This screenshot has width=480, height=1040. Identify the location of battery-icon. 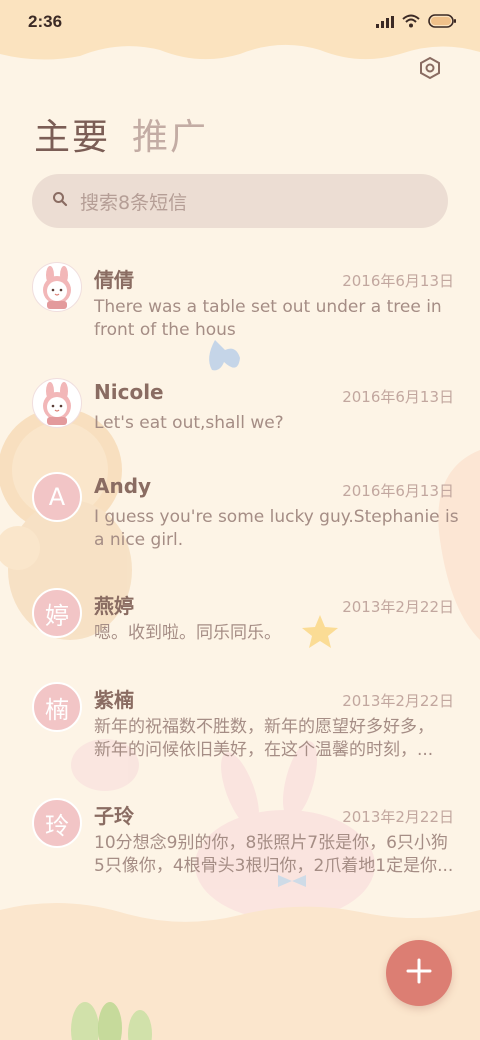
(442, 22).